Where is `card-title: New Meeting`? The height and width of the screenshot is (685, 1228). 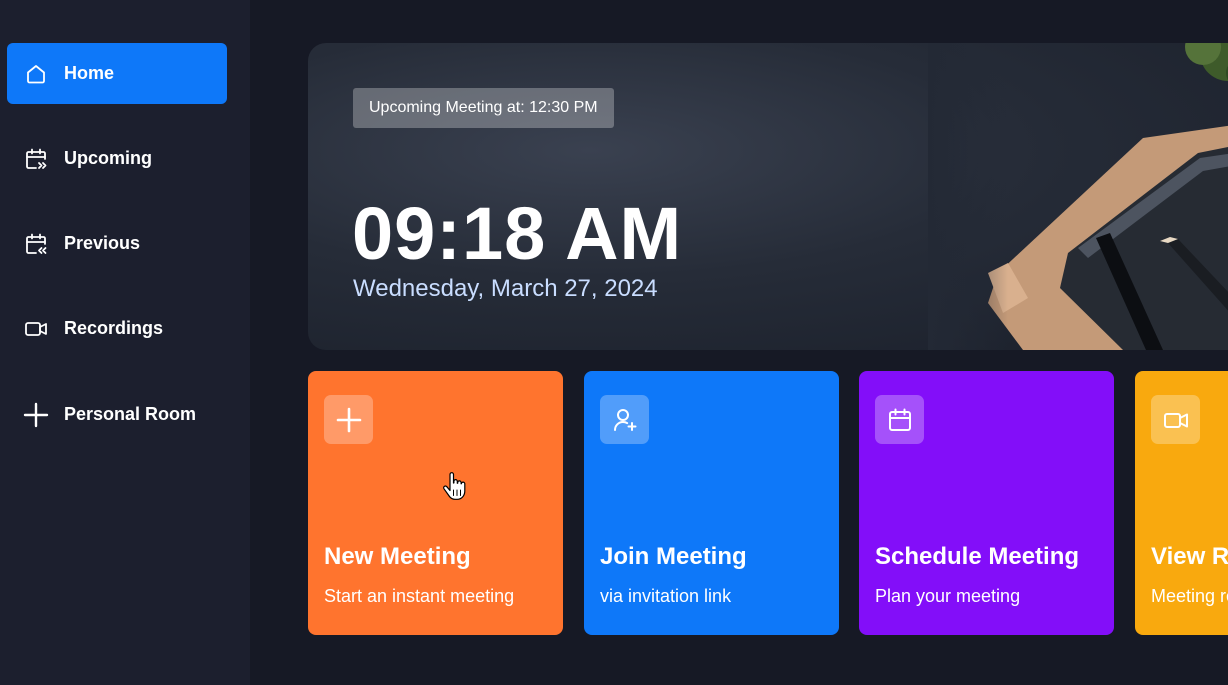 card-title: New Meeting is located at coordinates (397, 556).